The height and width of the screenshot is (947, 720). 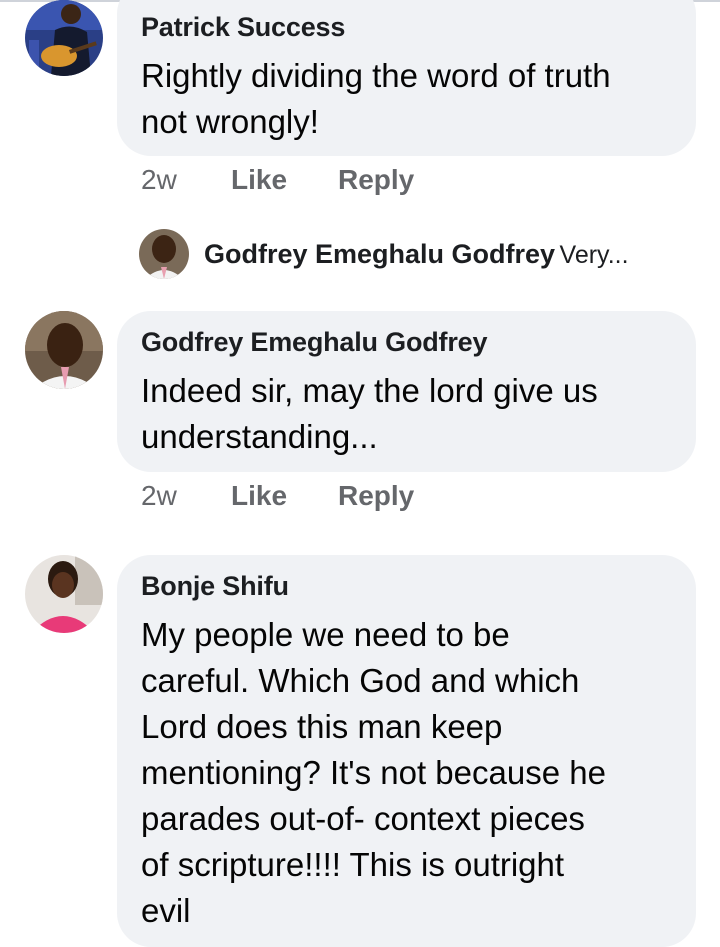 I want to click on comment-text-line: Lord does this man keep, so click(x=322, y=726).